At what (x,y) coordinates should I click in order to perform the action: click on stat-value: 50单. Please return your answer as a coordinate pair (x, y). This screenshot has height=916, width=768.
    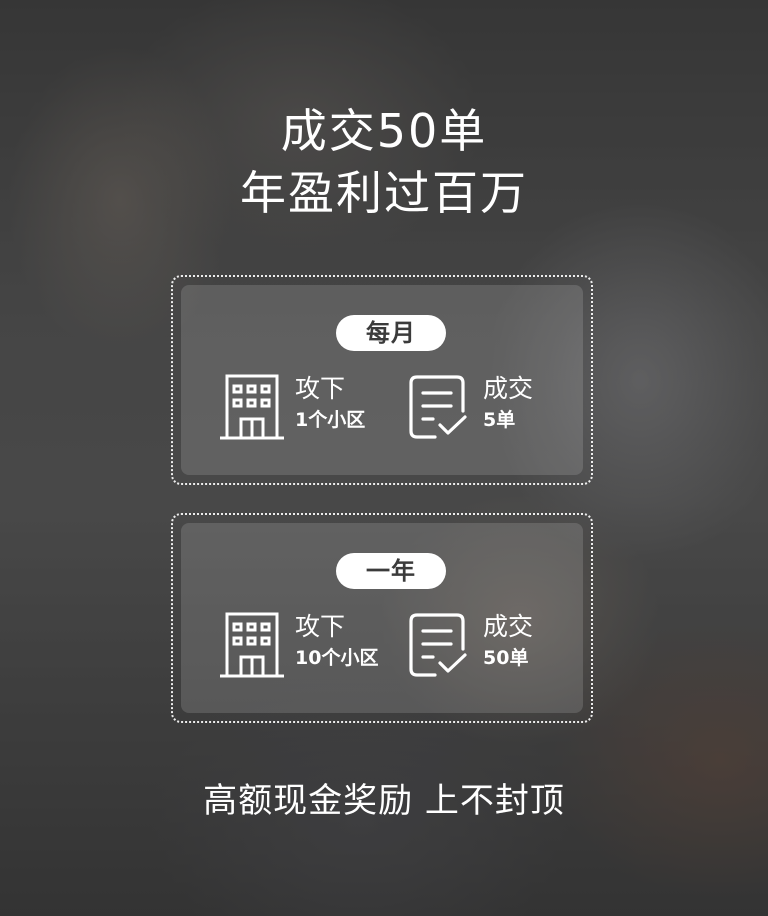
    Looking at the image, I should click on (506, 658).